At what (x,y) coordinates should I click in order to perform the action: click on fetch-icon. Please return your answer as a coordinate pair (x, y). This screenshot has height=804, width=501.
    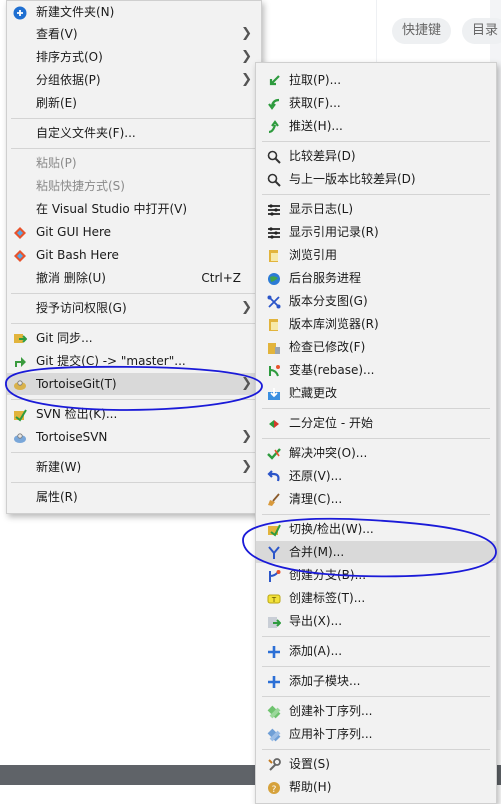
    Looking at the image, I should click on (274, 103).